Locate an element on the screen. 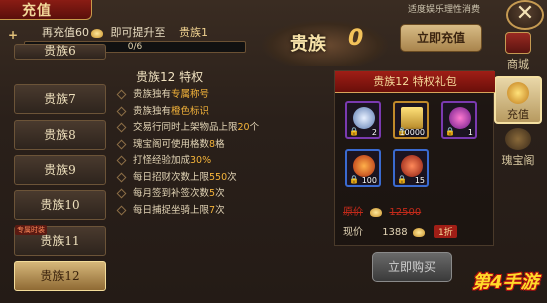 Image resolution: width=547 pixels, height=303 pixels. noble-tier-list: 贵族6 贵族7 贵族8 贵族9 贵族10 专属时装 贵族11 贵族12 is located at coordinates (61, 171).